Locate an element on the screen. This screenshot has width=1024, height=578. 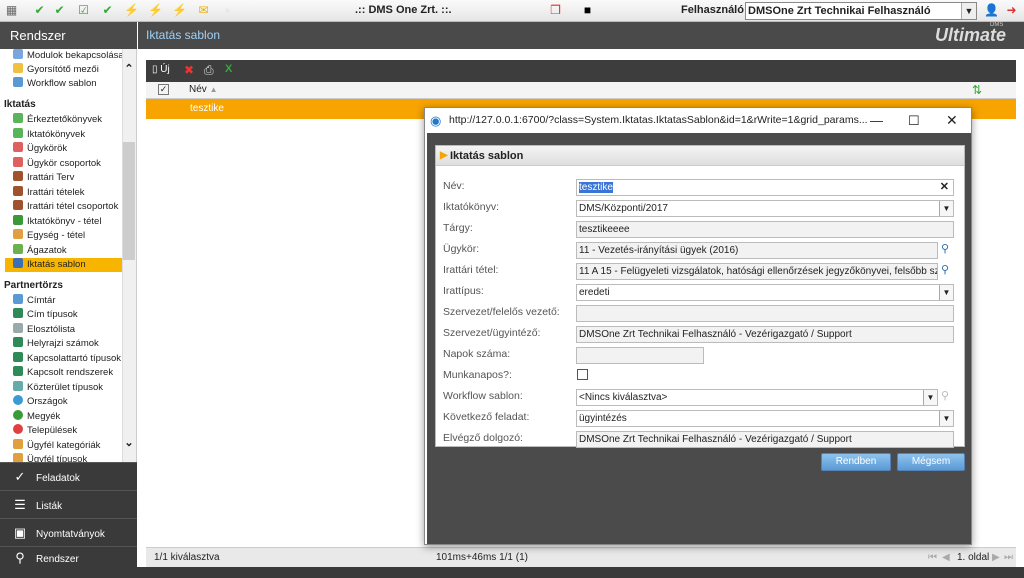
sidebar-item-irattari-tetelek: Irattári tételek is located at coordinates (49, 193).